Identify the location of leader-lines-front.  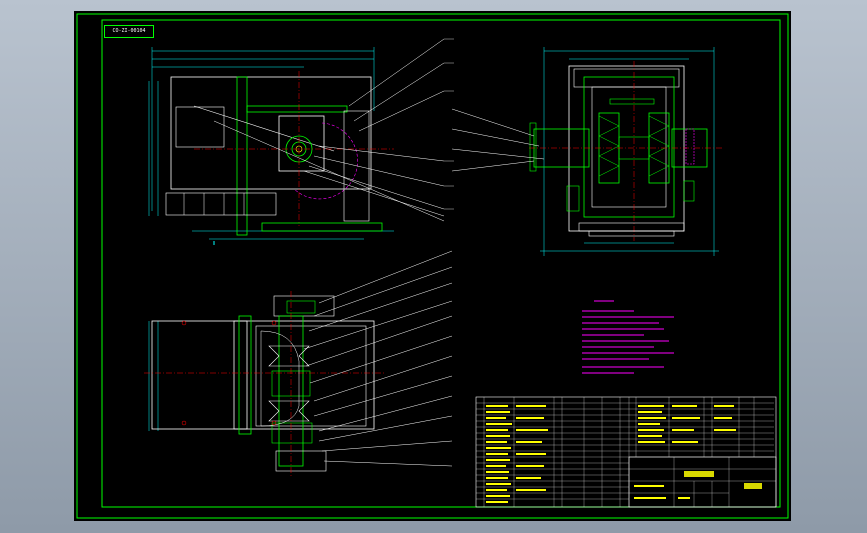
(329, 130).